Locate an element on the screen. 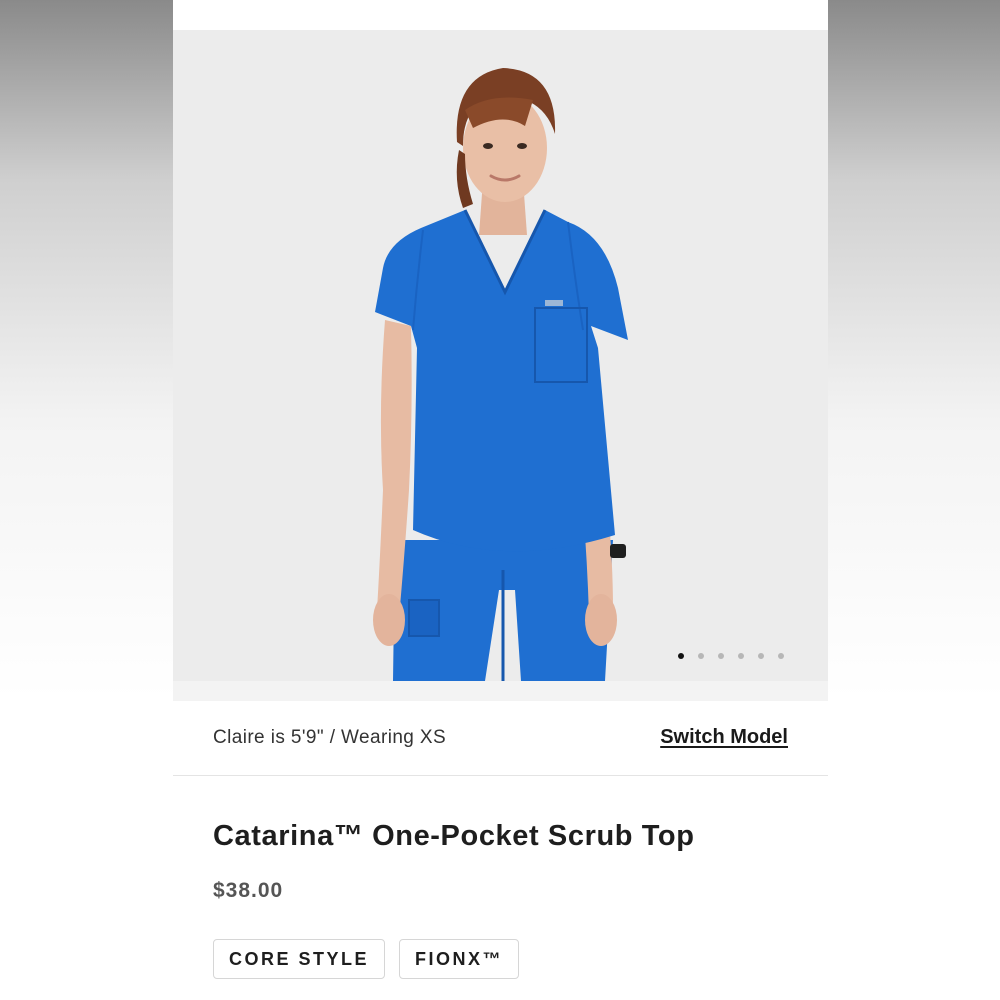 This screenshot has height=1000, width=1000. tag-core-style: CORE STYLE is located at coordinates (299, 959).